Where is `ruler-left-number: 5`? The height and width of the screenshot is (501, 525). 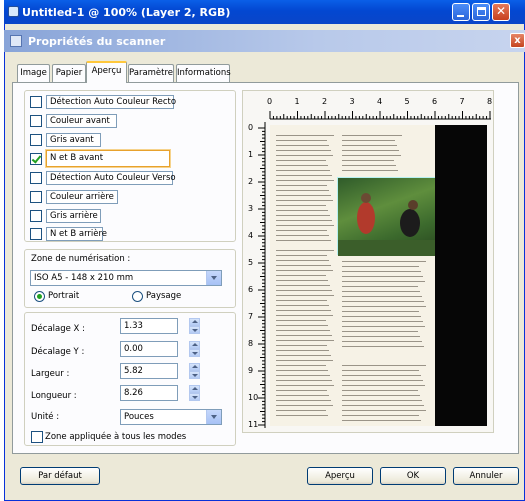 ruler-left-number: 5 is located at coordinates (251, 262).